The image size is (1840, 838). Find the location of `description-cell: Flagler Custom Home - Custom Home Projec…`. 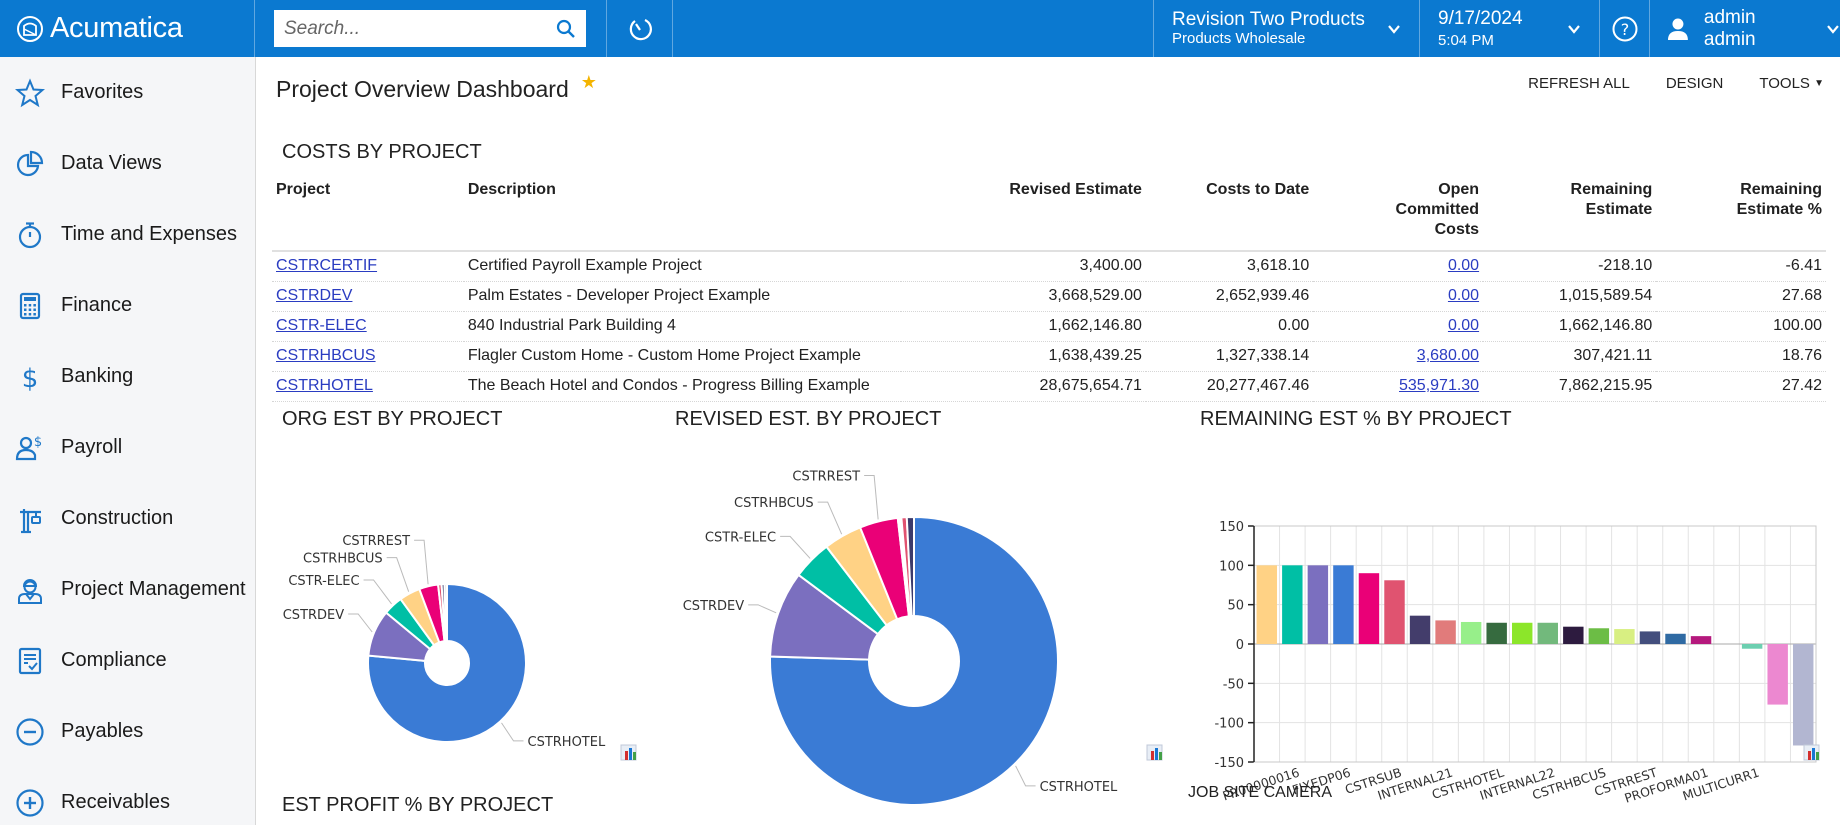

description-cell: Flagler Custom Home - Custom Home Projec… is located at coordinates (682, 356).